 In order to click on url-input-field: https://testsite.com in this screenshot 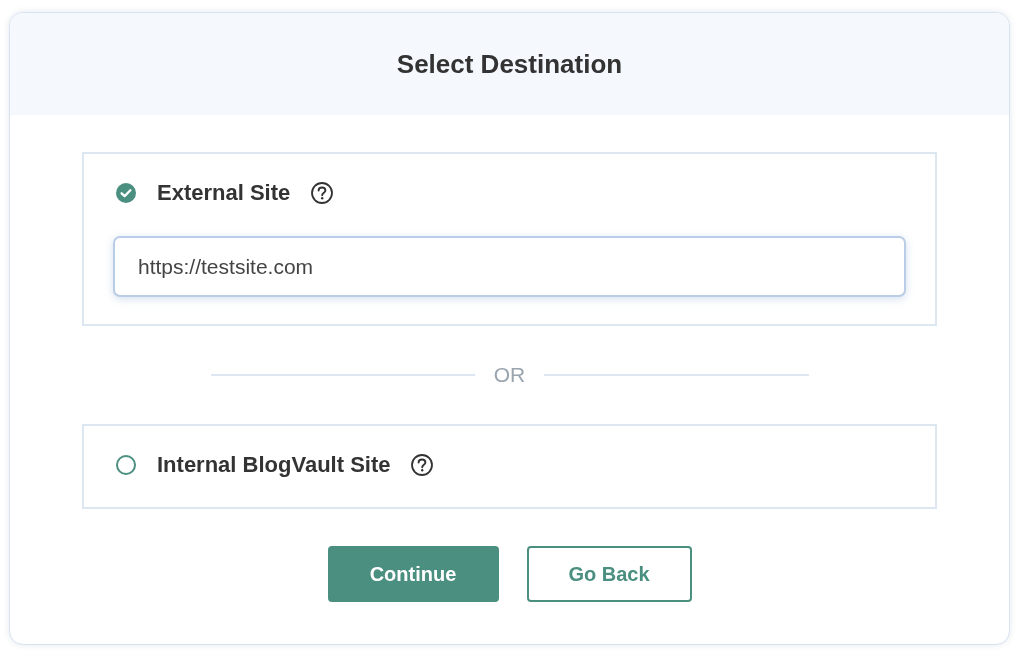, I will do `click(509, 266)`.